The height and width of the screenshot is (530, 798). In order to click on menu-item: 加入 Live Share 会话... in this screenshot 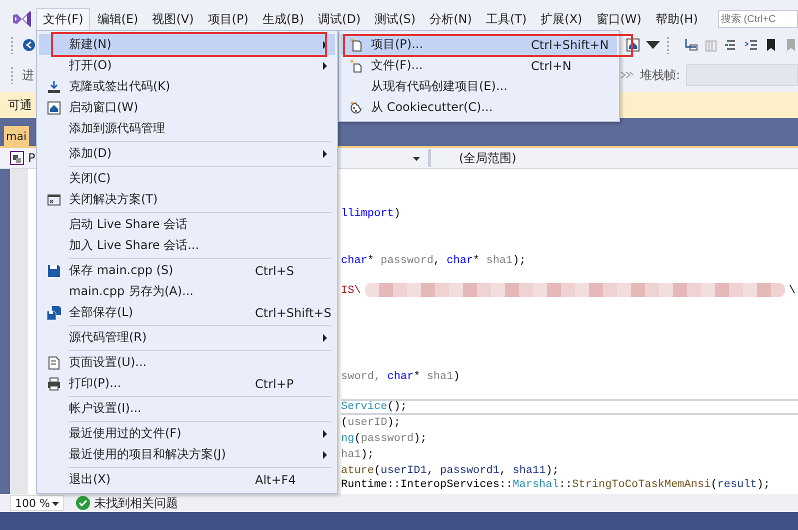, I will do `click(187, 245)`.